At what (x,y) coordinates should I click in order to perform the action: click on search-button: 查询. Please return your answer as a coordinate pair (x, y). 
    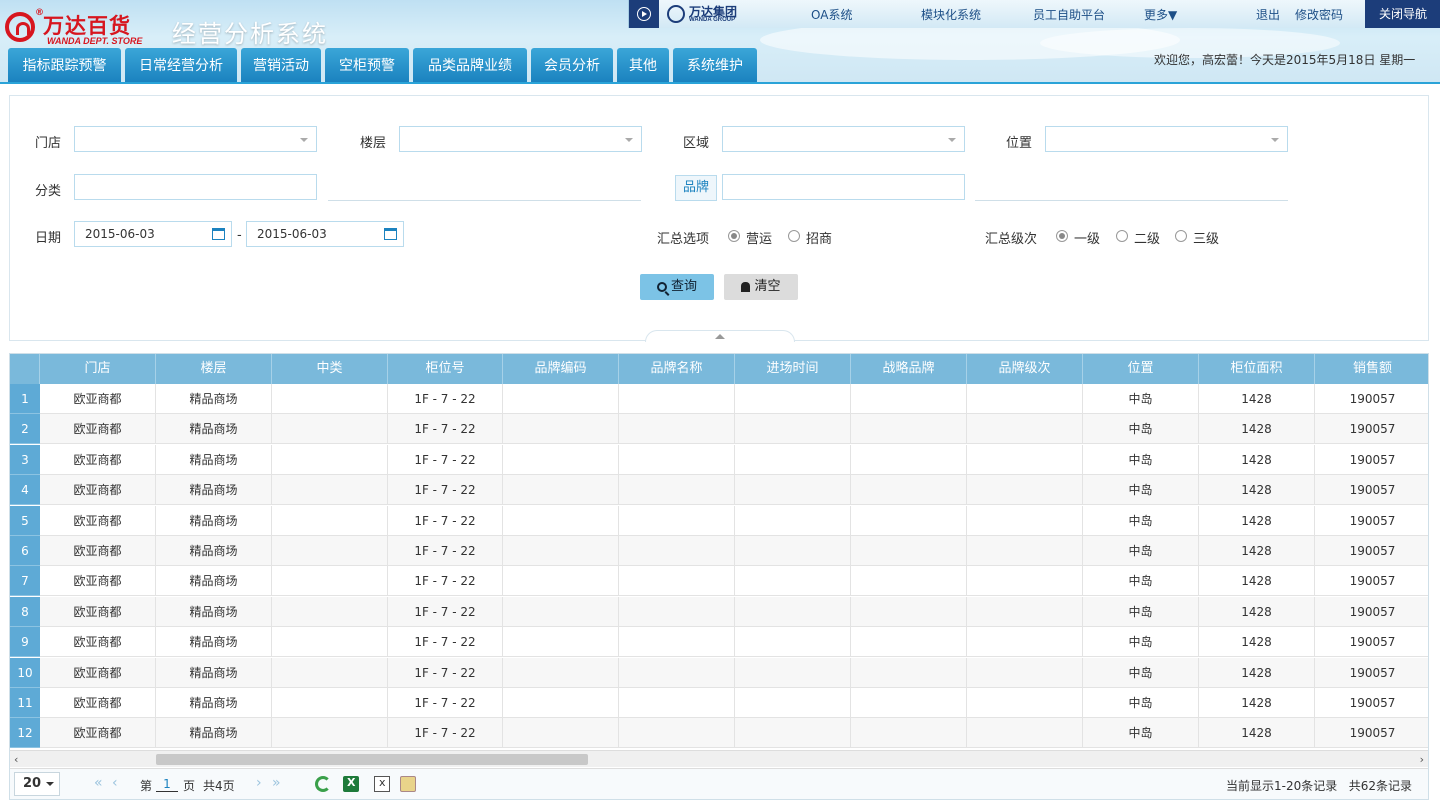
    Looking at the image, I should click on (677, 287).